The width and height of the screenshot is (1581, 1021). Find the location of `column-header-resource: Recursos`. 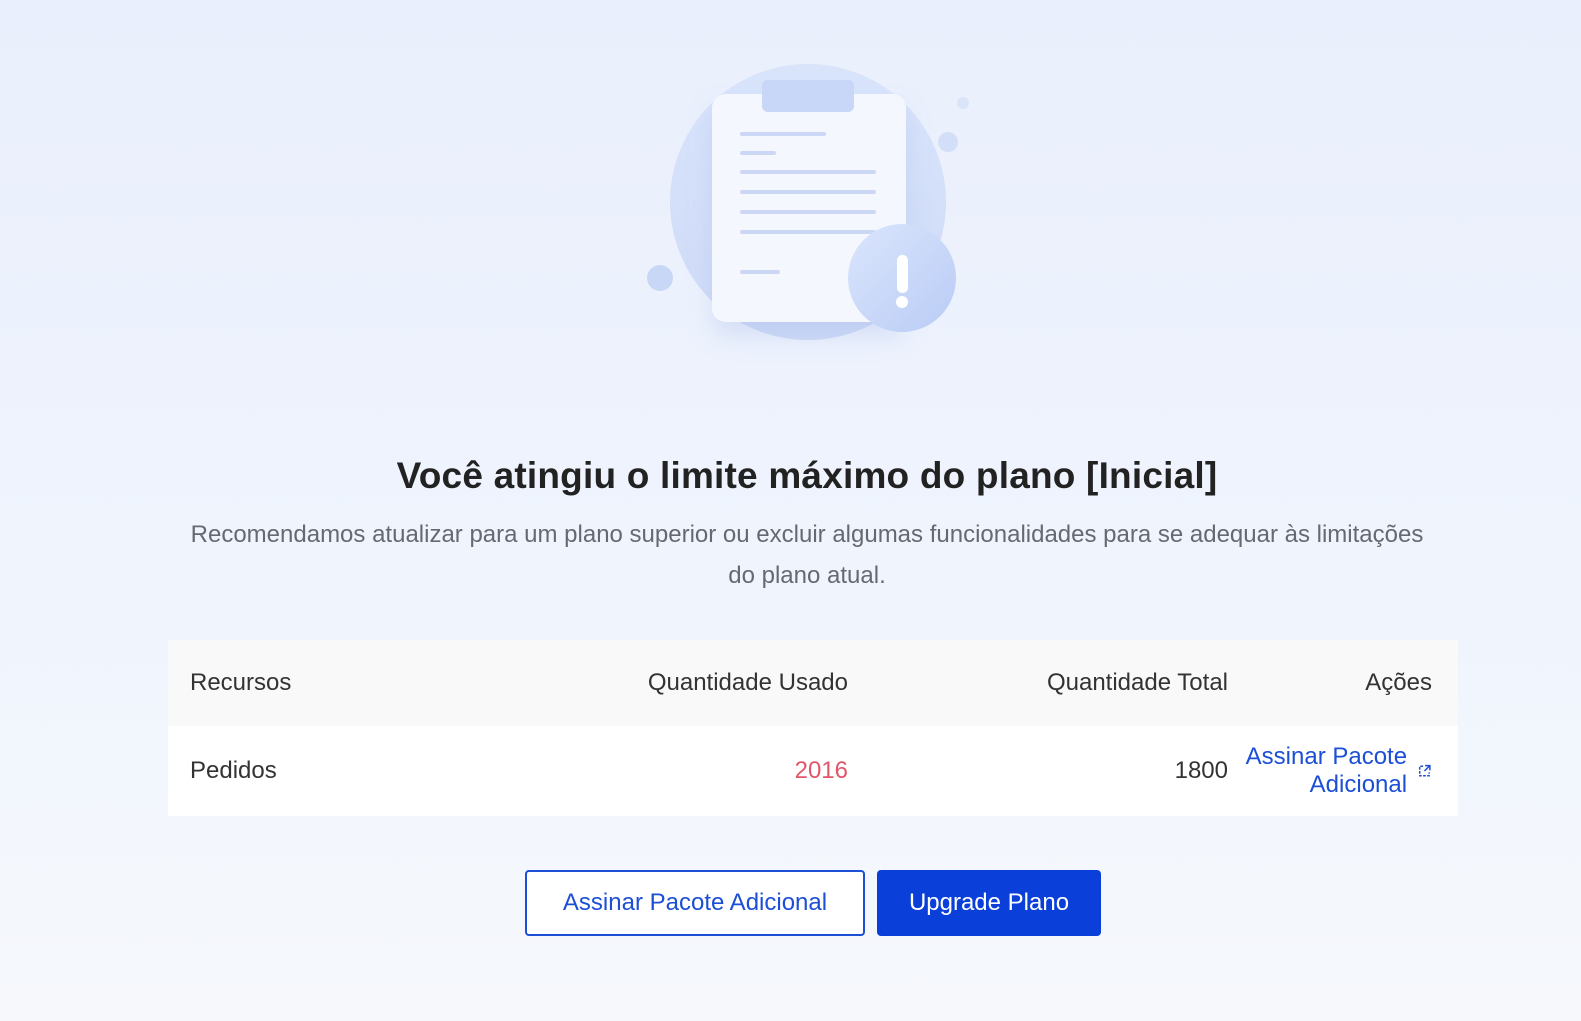

column-header-resource: Recursos is located at coordinates (241, 682).